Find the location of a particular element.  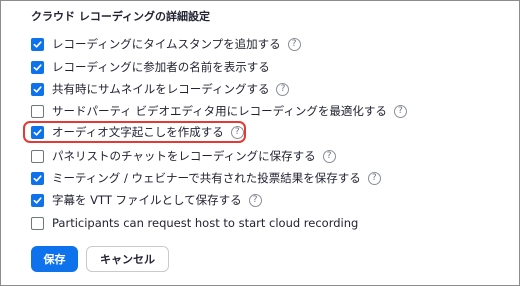

save-button: 保存 is located at coordinates (54, 259).